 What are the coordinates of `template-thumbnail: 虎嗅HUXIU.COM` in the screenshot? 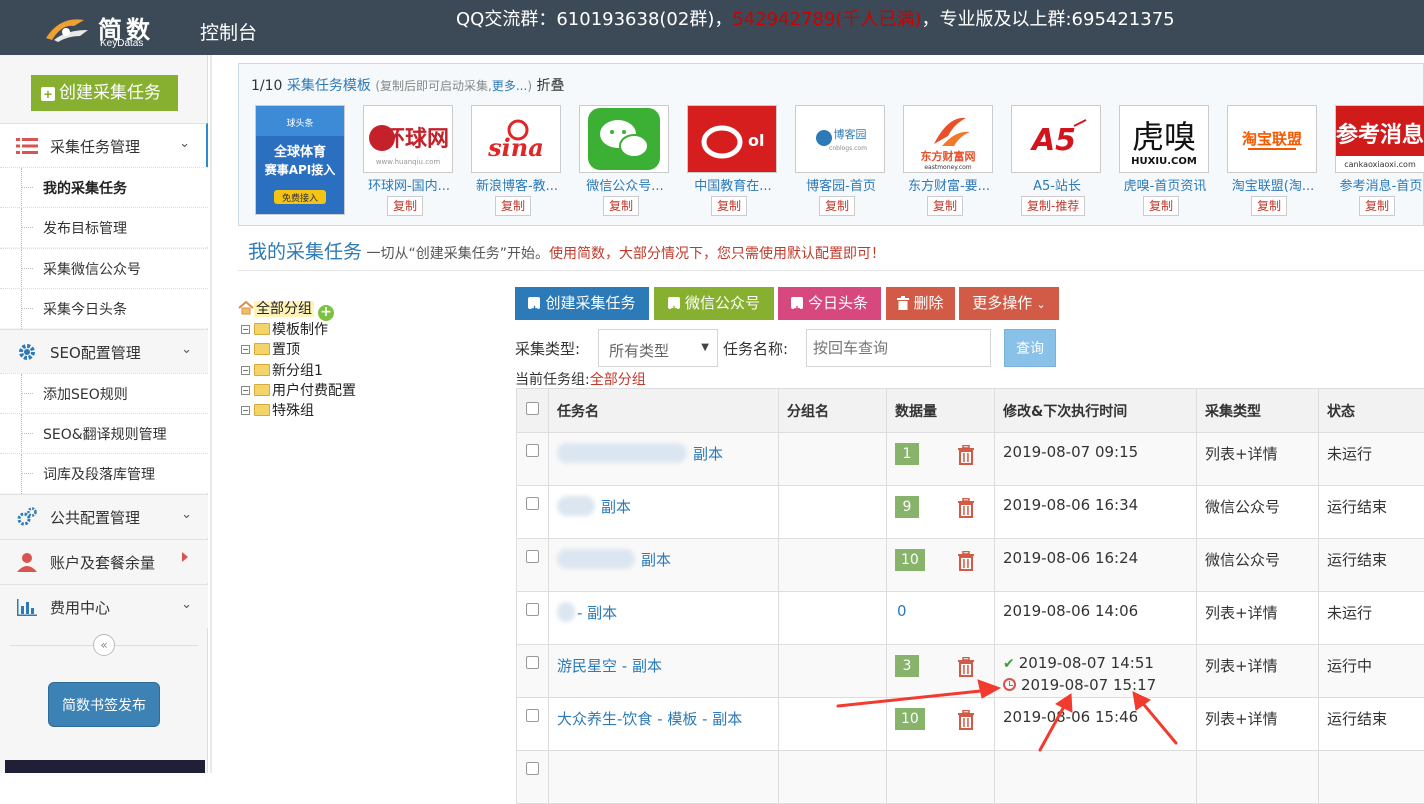 It's located at (1164, 139).